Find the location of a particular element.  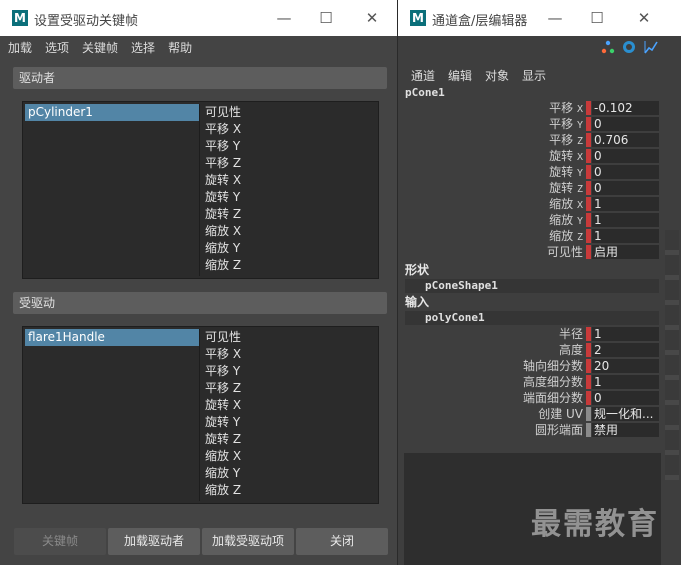

channel-row: 平移 X -0.102 is located at coordinates (539, 108).